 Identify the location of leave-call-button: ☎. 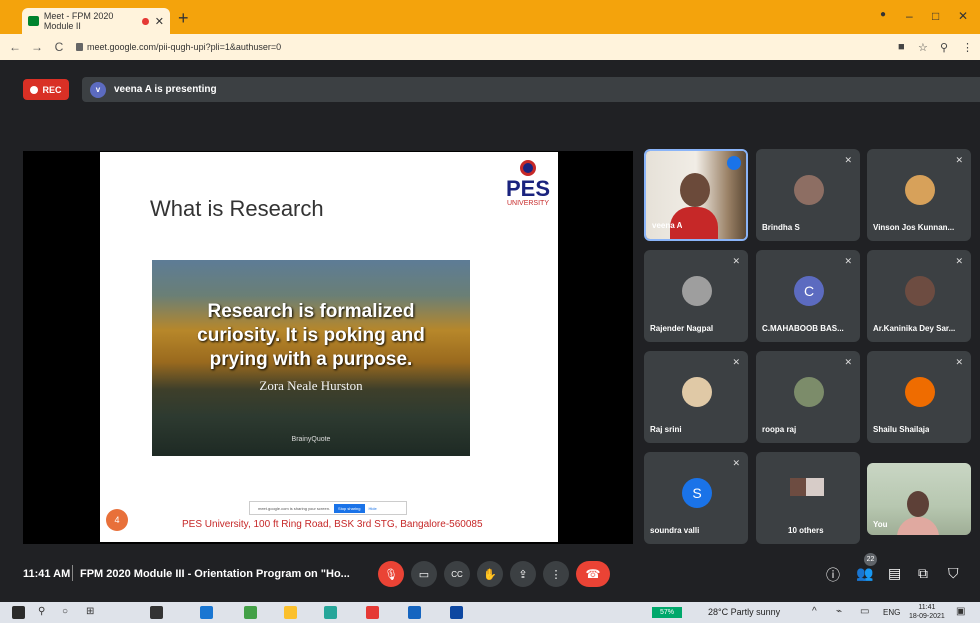
(593, 574).